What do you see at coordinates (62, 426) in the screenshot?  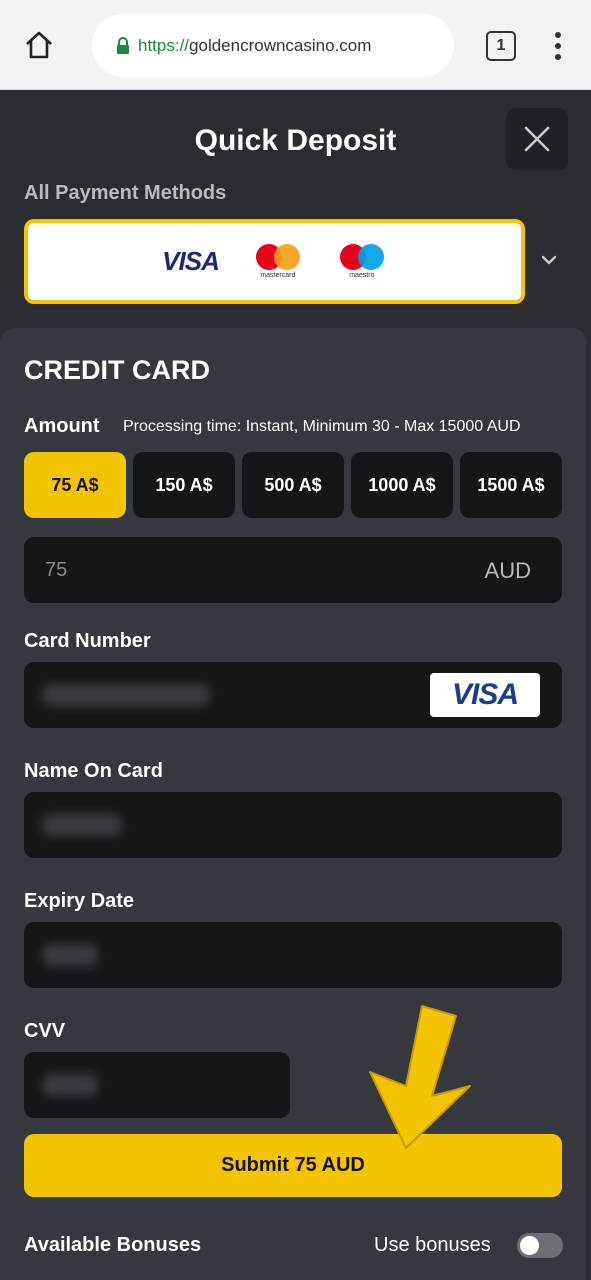 I see `amount-label: Amount` at bounding box center [62, 426].